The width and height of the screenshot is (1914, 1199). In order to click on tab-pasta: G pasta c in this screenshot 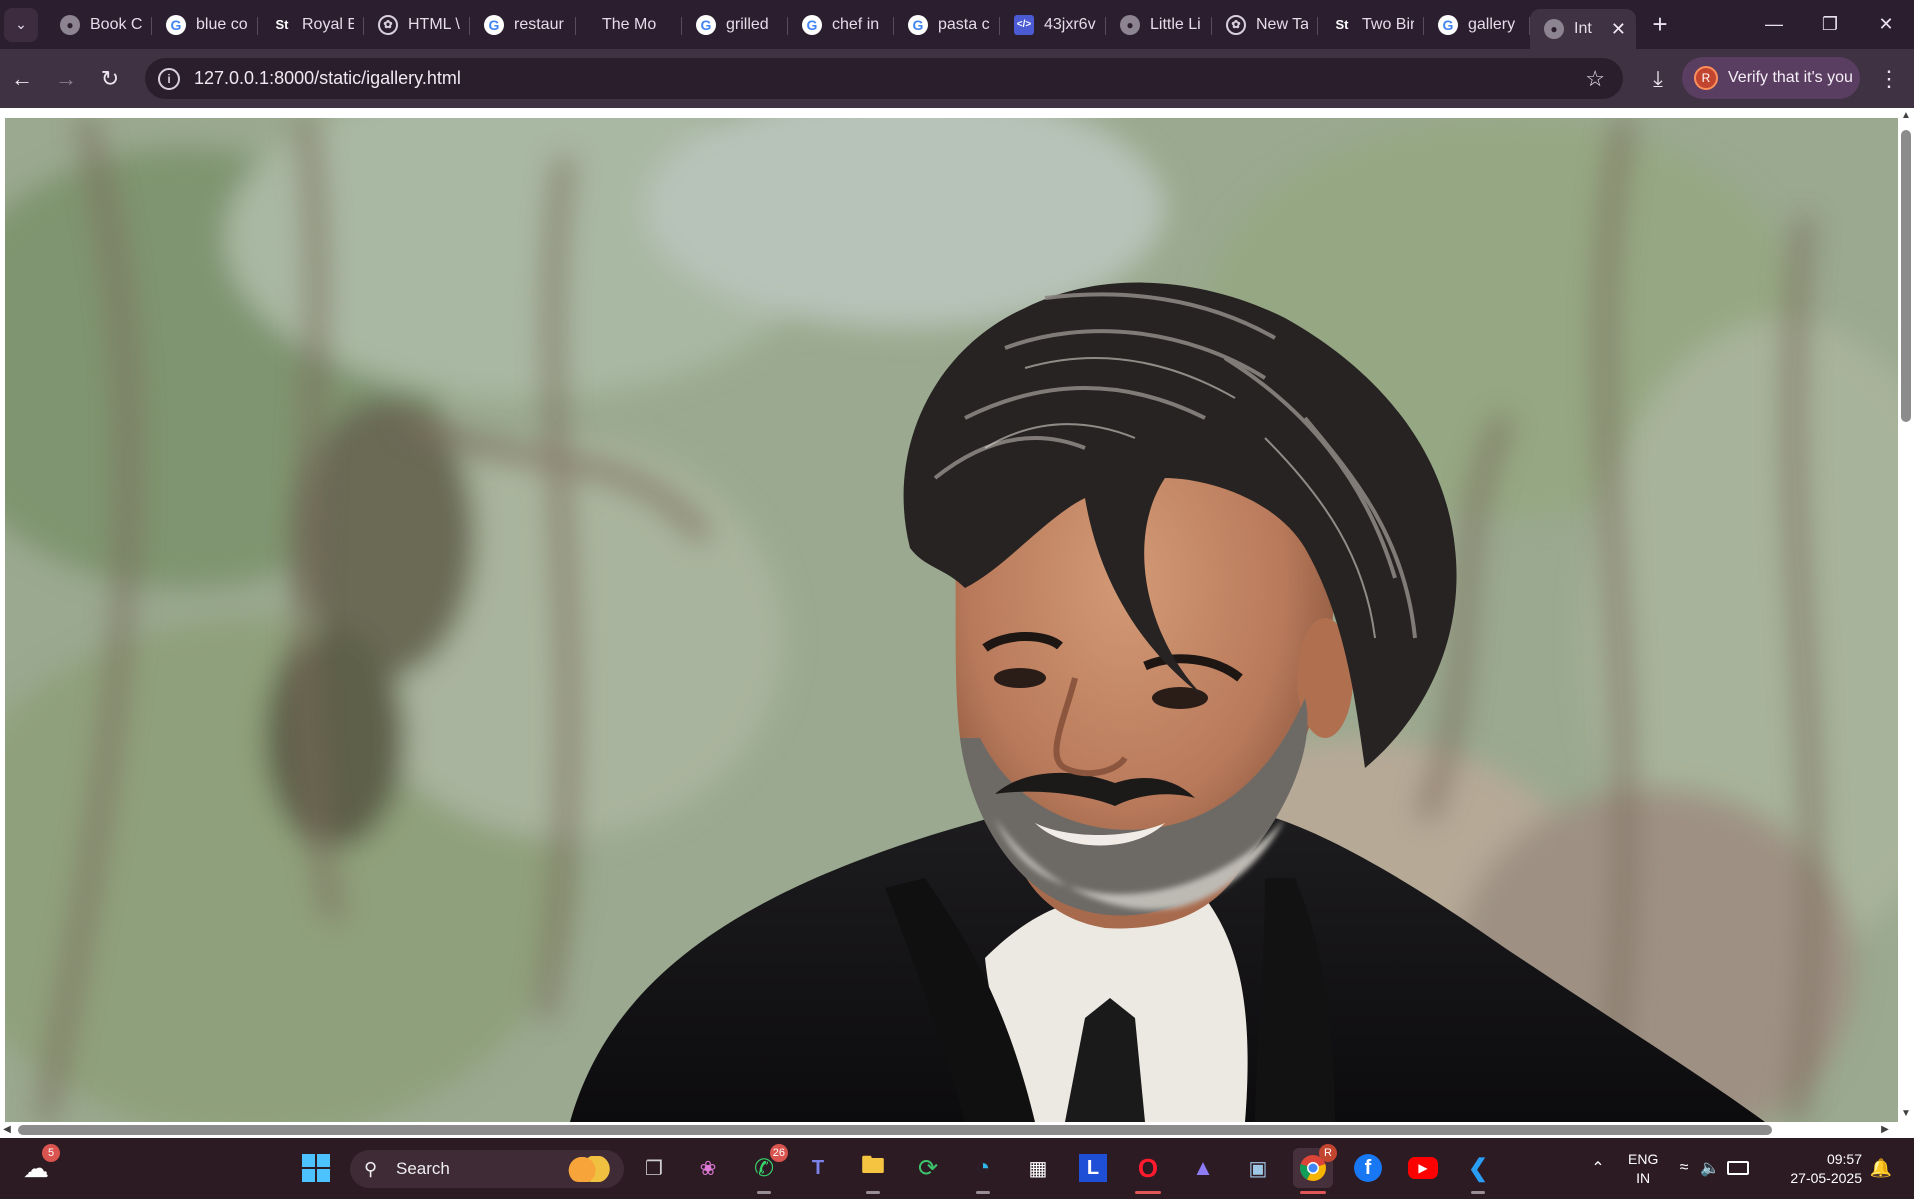, I will do `click(947, 25)`.